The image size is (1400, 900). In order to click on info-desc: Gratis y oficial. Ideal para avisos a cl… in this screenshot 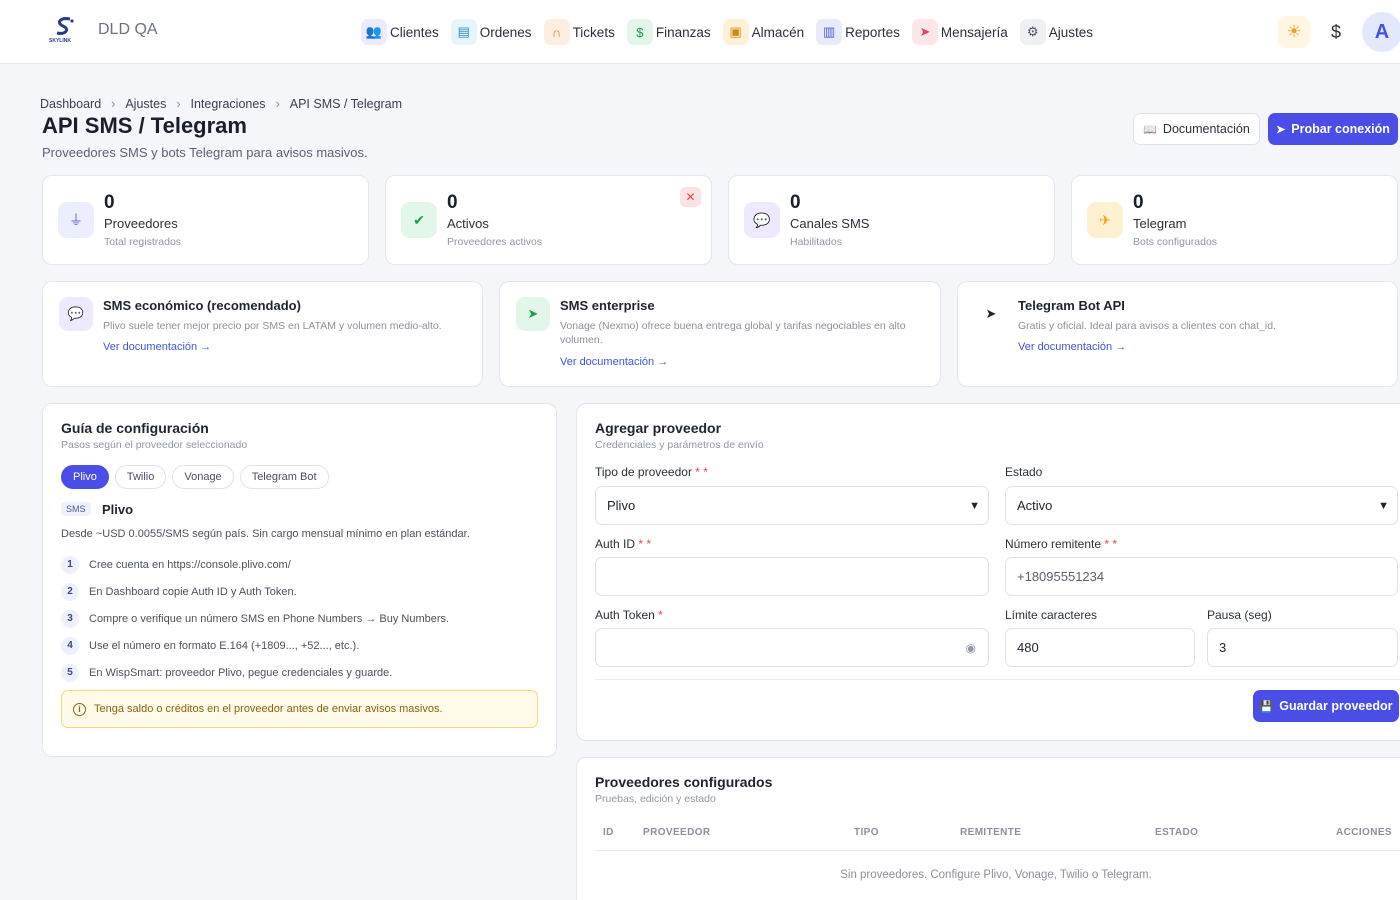, I will do `click(1147, 326)`.